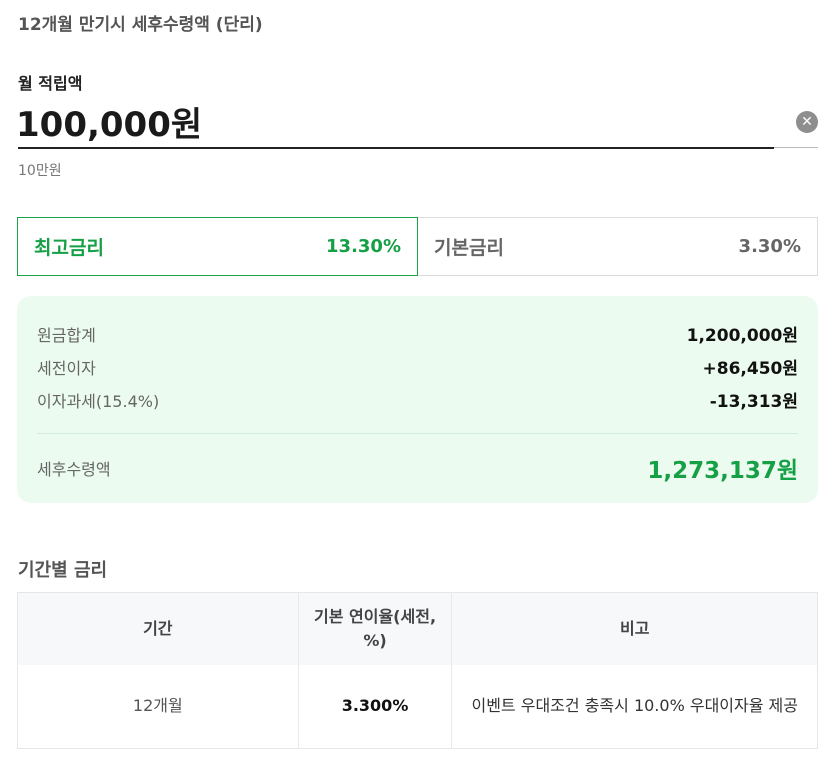 The image size is (834, 767). What do you see at coordinates (796, 147) in the screenshot?
I see `input-underline-rest` at bounding box center [796, 147].